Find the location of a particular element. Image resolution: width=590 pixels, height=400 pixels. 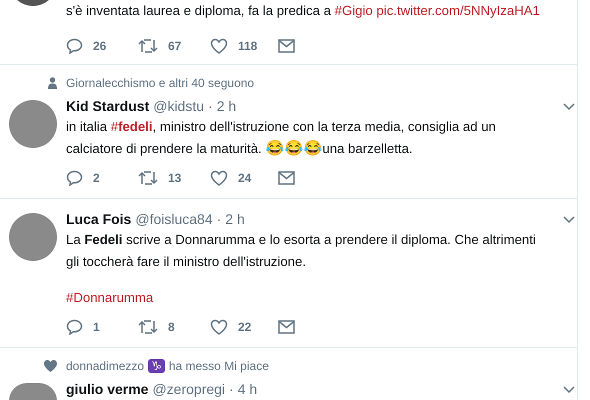

like-count: 118 is located at coordinates (248, 46).